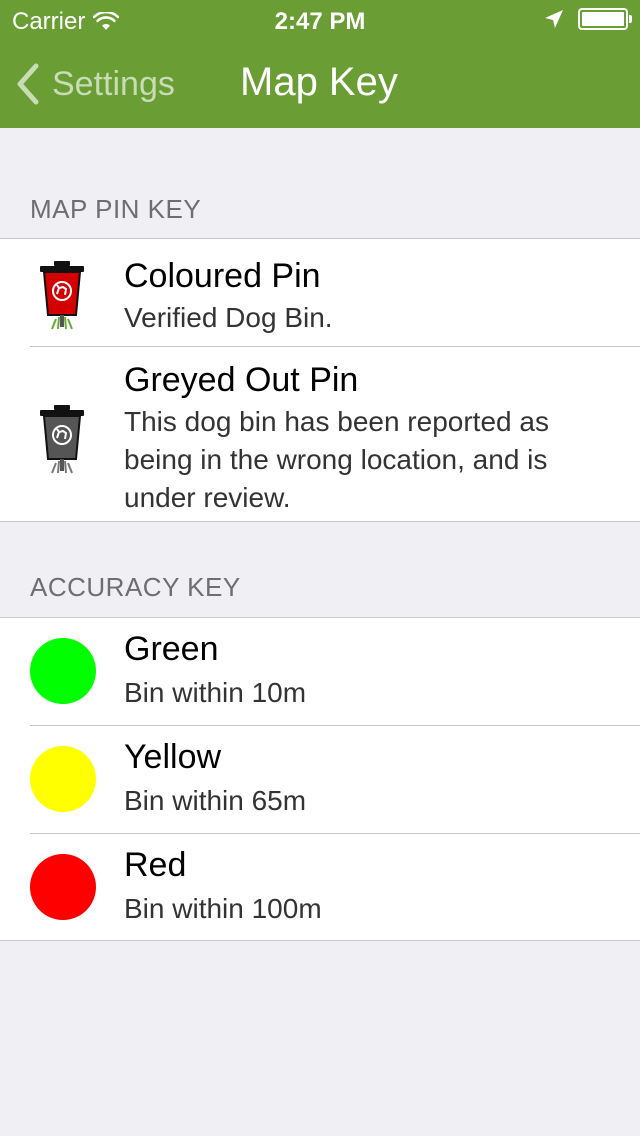 The height and width of the screenshot is (1136, 640). Describe the element at coordinates (223, 908) in the screenshot. I see `row-subtitle: Bin within 100m` at that location.